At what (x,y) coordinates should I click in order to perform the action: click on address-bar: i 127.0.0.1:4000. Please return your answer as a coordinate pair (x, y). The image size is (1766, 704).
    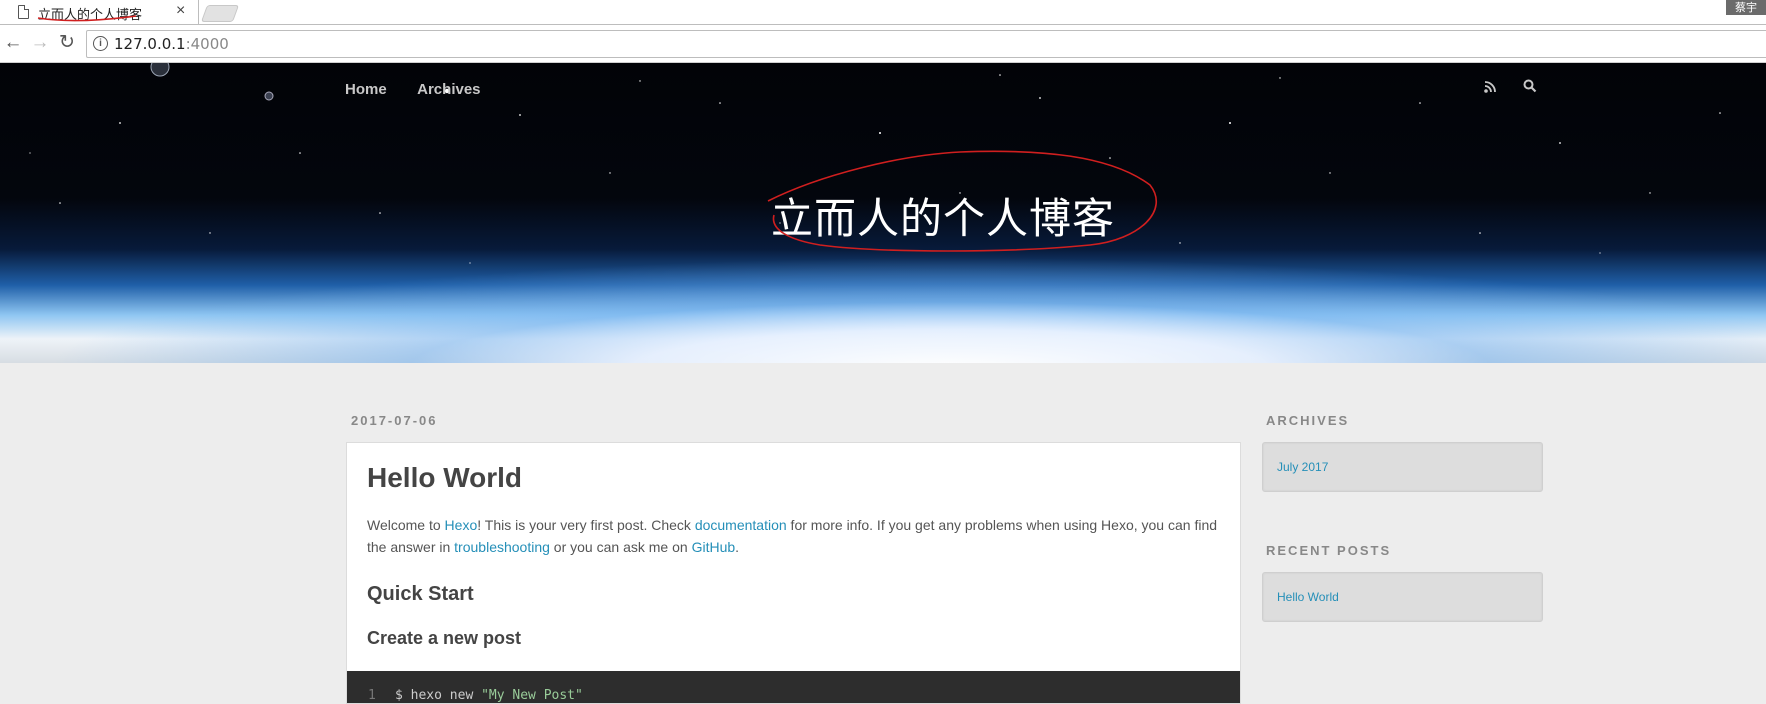
    Looking at the image, I should click on (926, 44).